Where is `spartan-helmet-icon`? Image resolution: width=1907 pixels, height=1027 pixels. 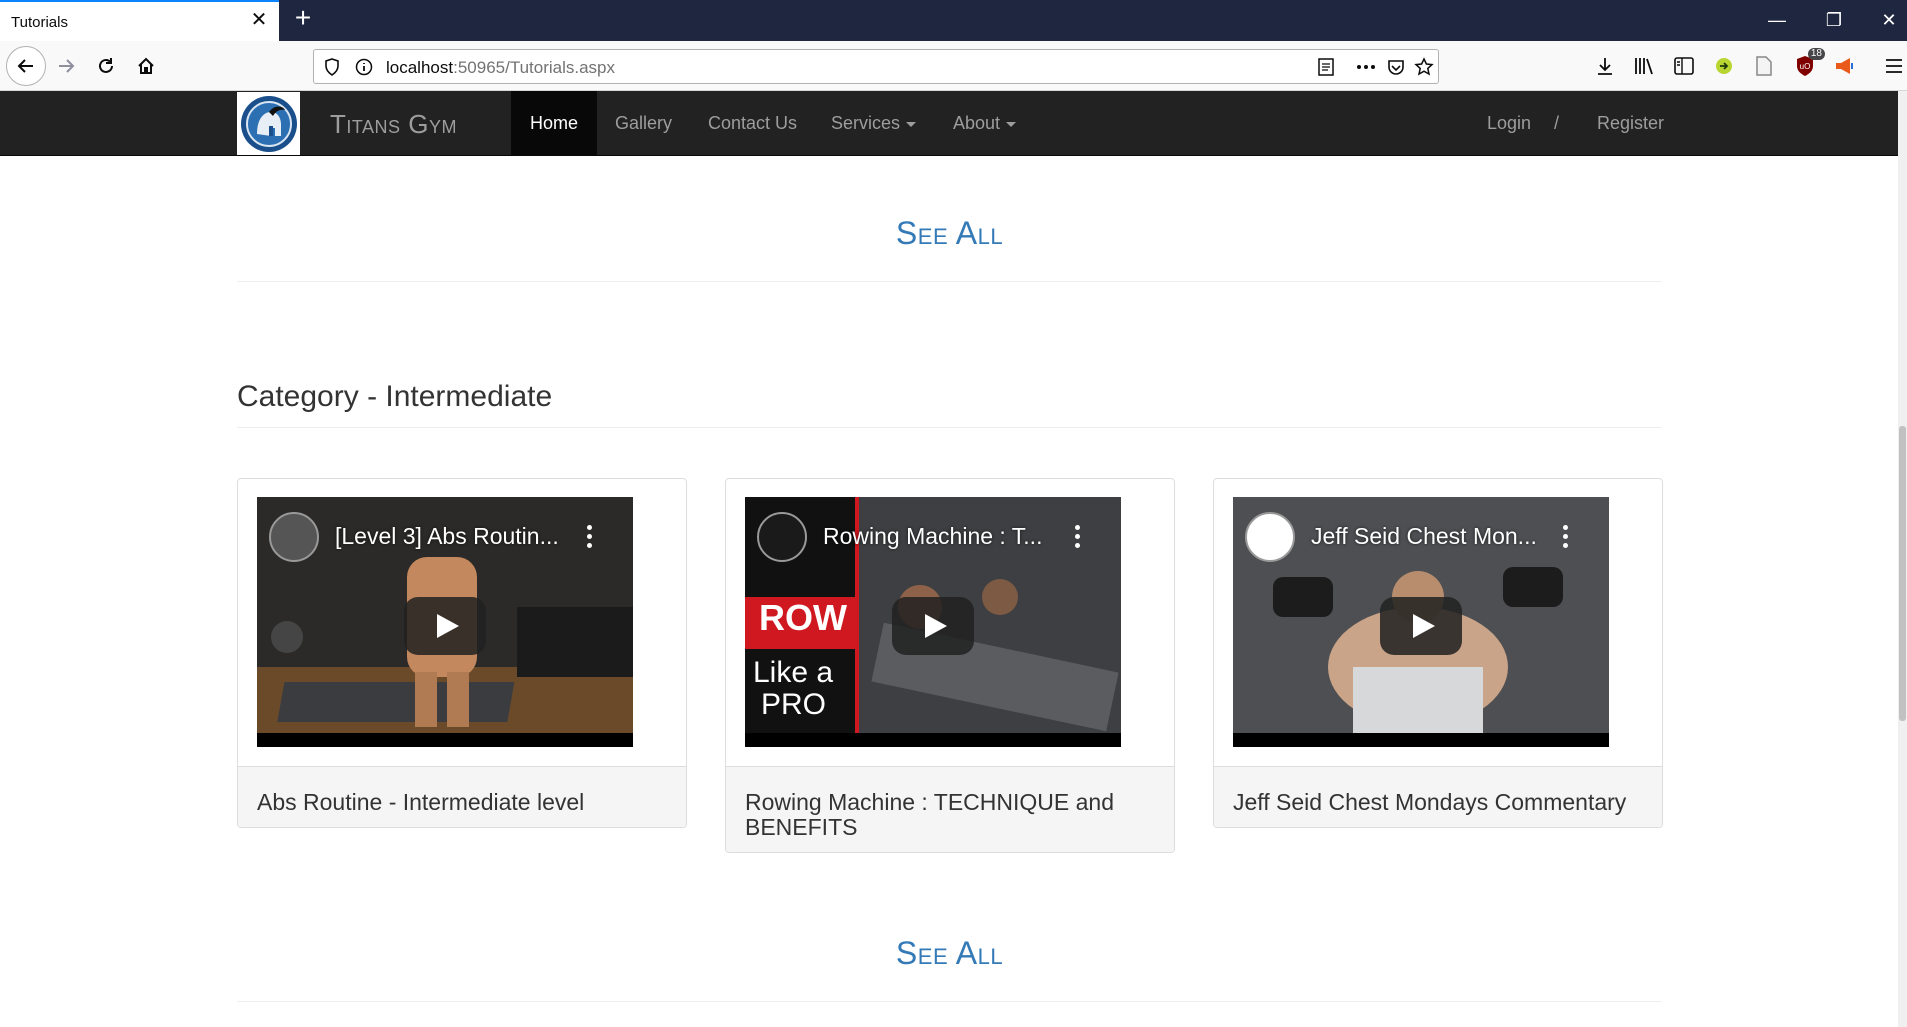 spartan-helmet-icon is located at coordinates (268, 123).